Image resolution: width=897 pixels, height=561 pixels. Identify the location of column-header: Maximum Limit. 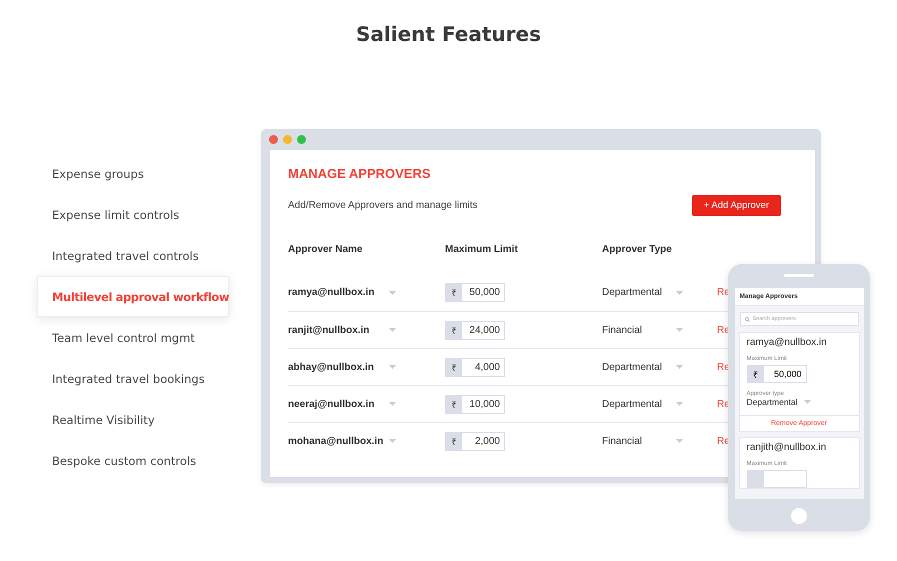
(482, 250).